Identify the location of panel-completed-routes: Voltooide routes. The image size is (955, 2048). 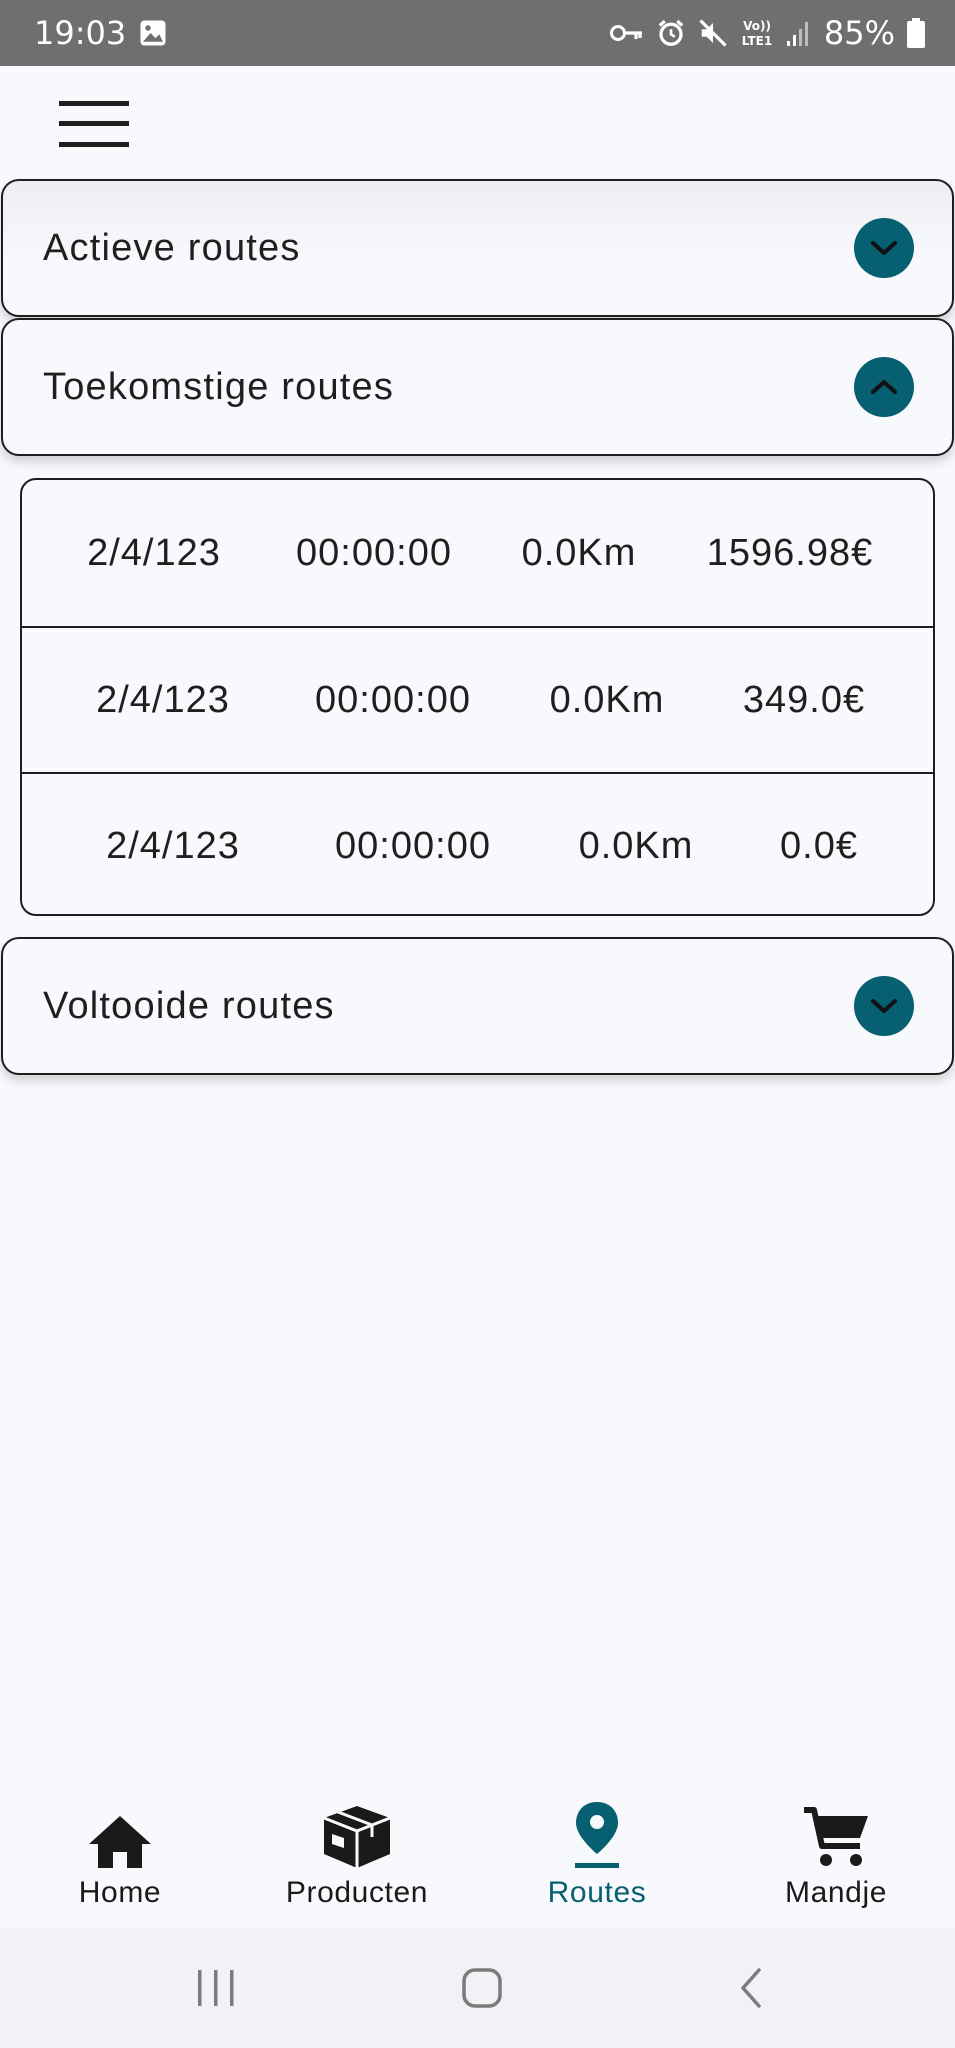
(477, 1006).